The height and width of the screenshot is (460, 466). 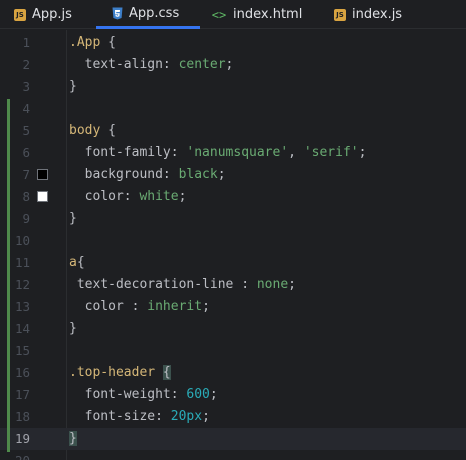 What do you see at coordinates (22, 438) in the screenshot?
I see `line-number: 19` at bounding box center [22, 438].